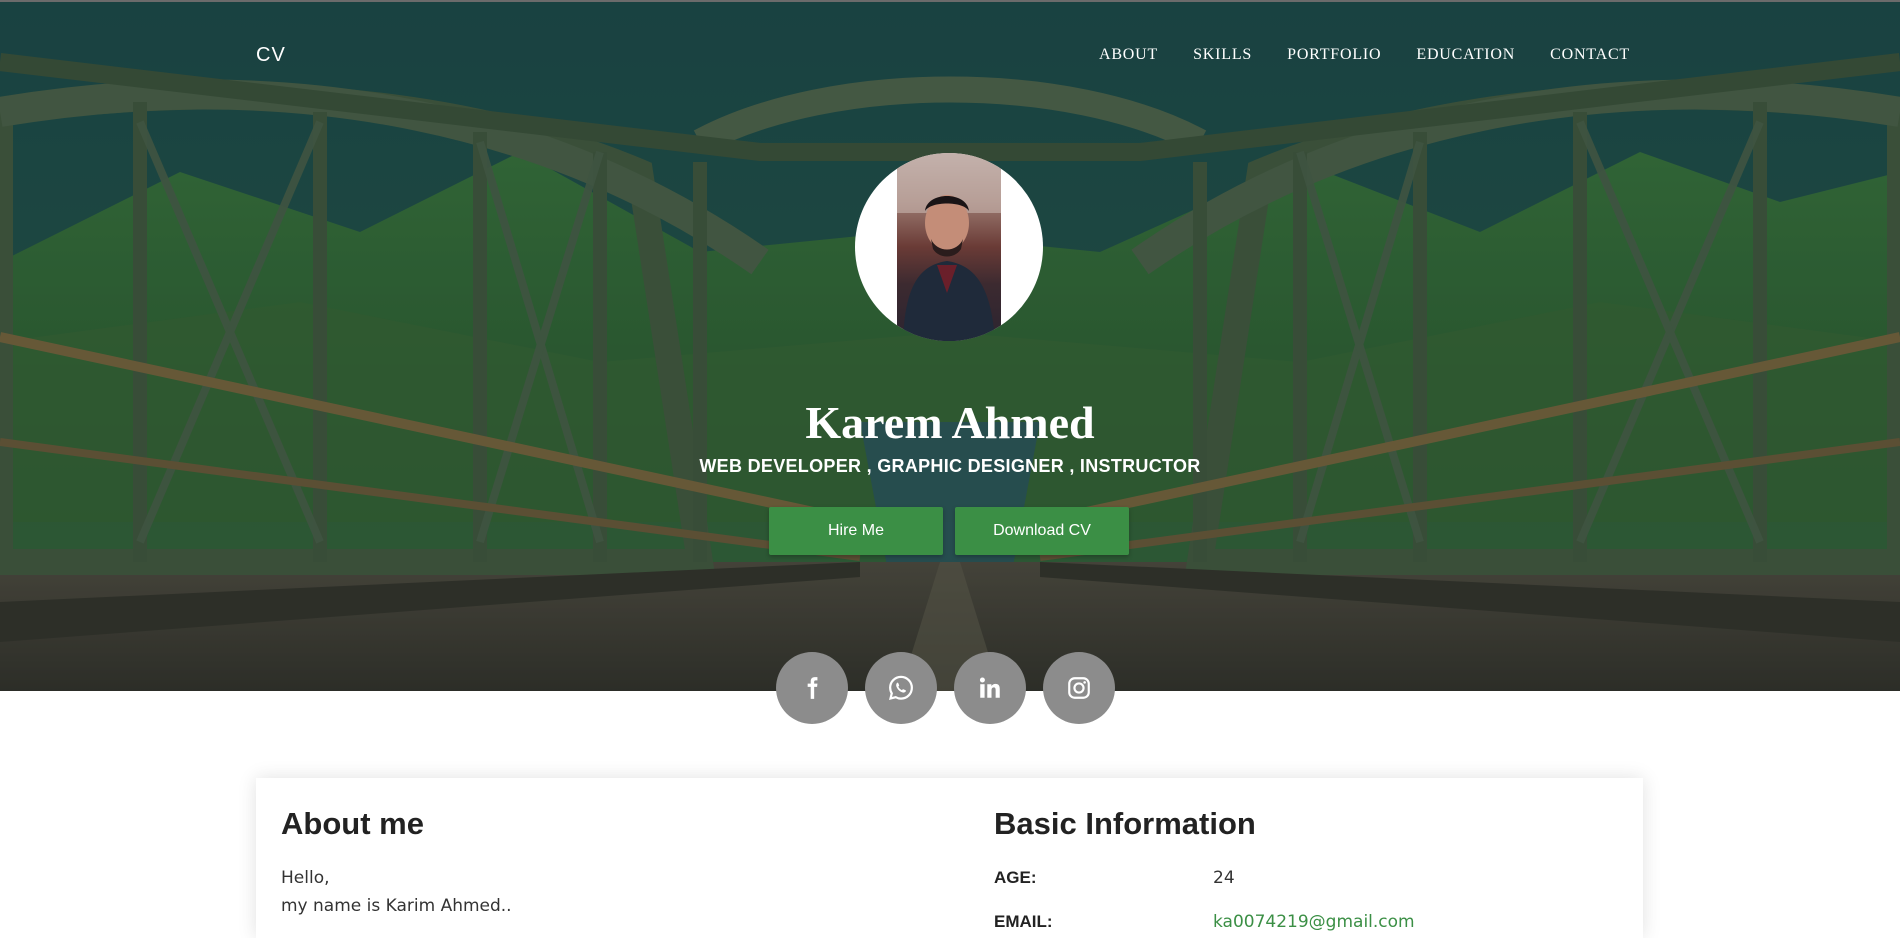  Describe the element at coordinates (950, 422) in the screenshot. I see `hero-name: Karem Ahmed` at that location.